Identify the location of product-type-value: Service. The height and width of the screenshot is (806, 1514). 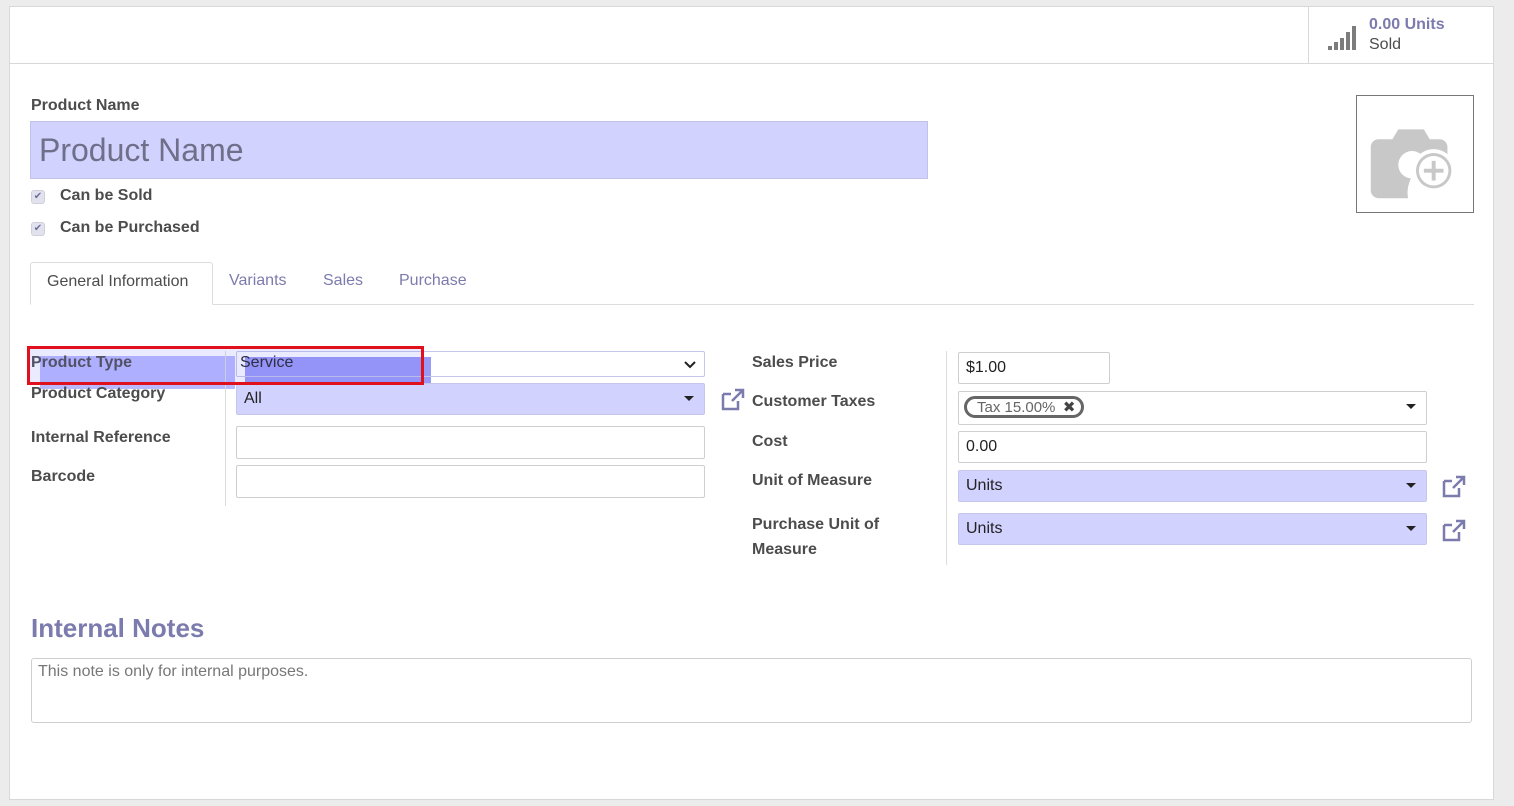
(267, 362).